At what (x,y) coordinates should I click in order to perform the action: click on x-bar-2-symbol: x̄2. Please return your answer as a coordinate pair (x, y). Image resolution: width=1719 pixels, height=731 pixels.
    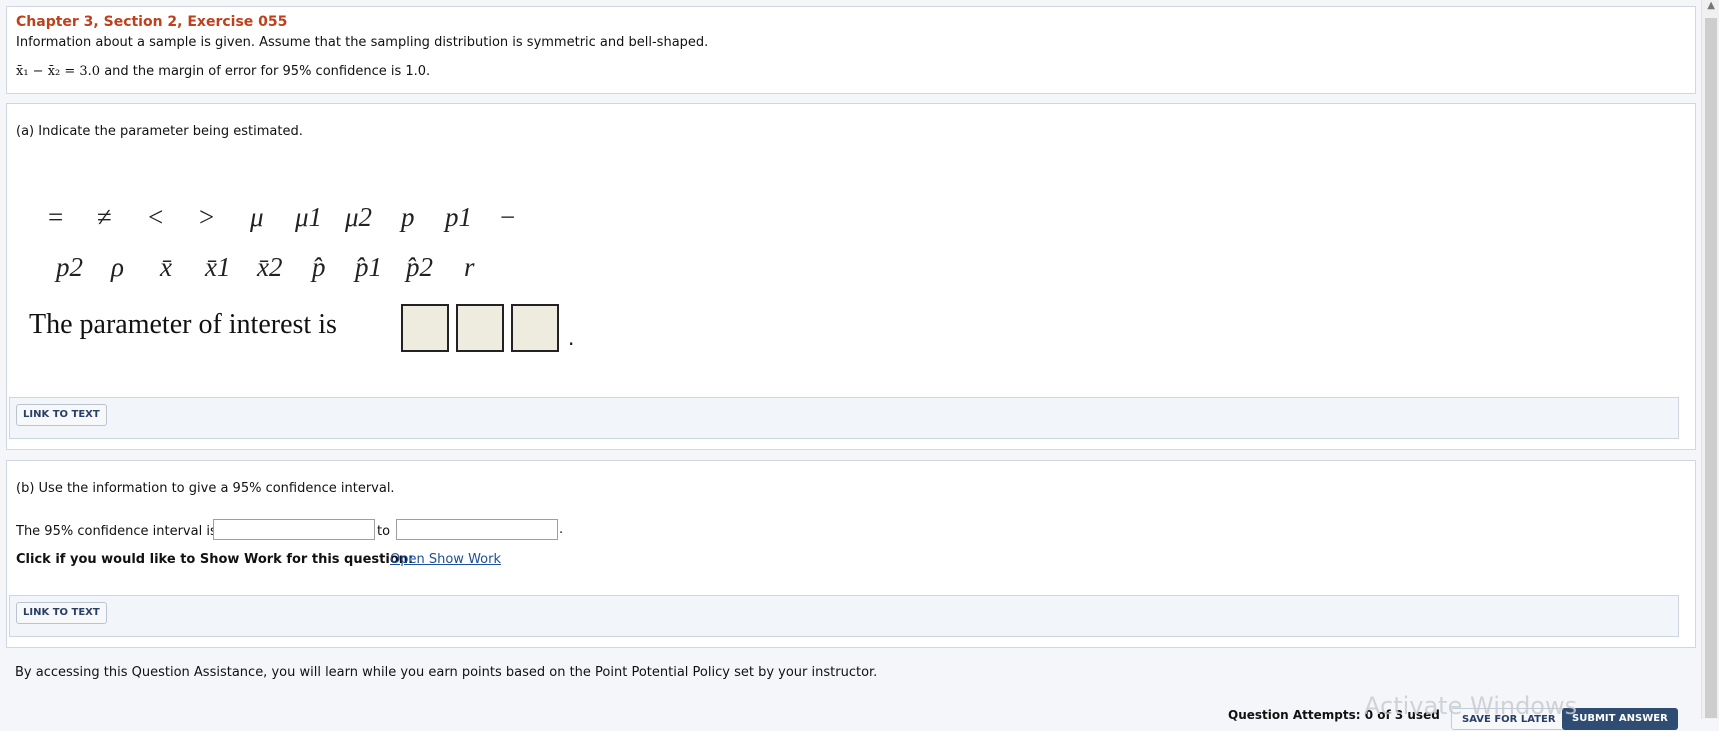
    Looking at the image, I should click on (269, 267).